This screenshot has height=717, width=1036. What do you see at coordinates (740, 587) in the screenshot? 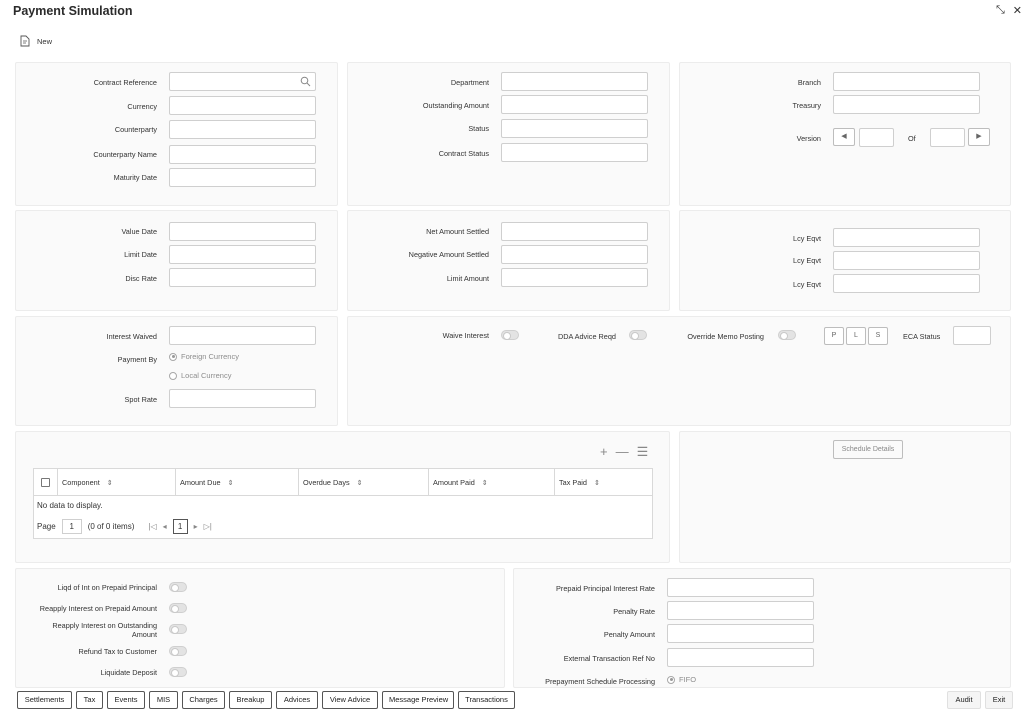
I see `prepaid-principal-rate-input` at bounding box center [740, 587].